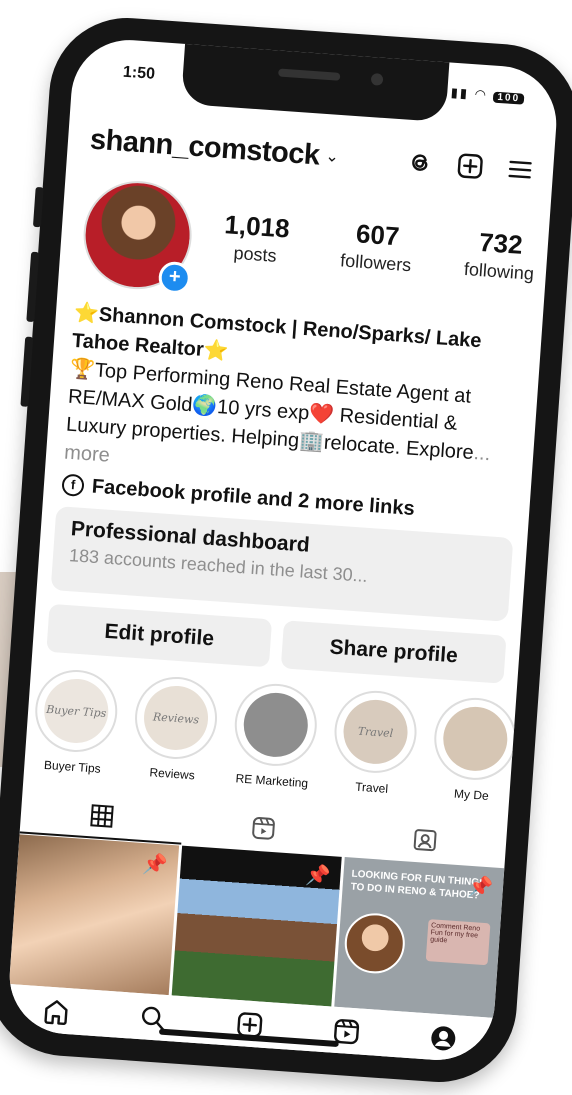  What do you see at coordinates (377, 79) in the screenshot?
I see `front-camera` at bounding box center [377, 79].